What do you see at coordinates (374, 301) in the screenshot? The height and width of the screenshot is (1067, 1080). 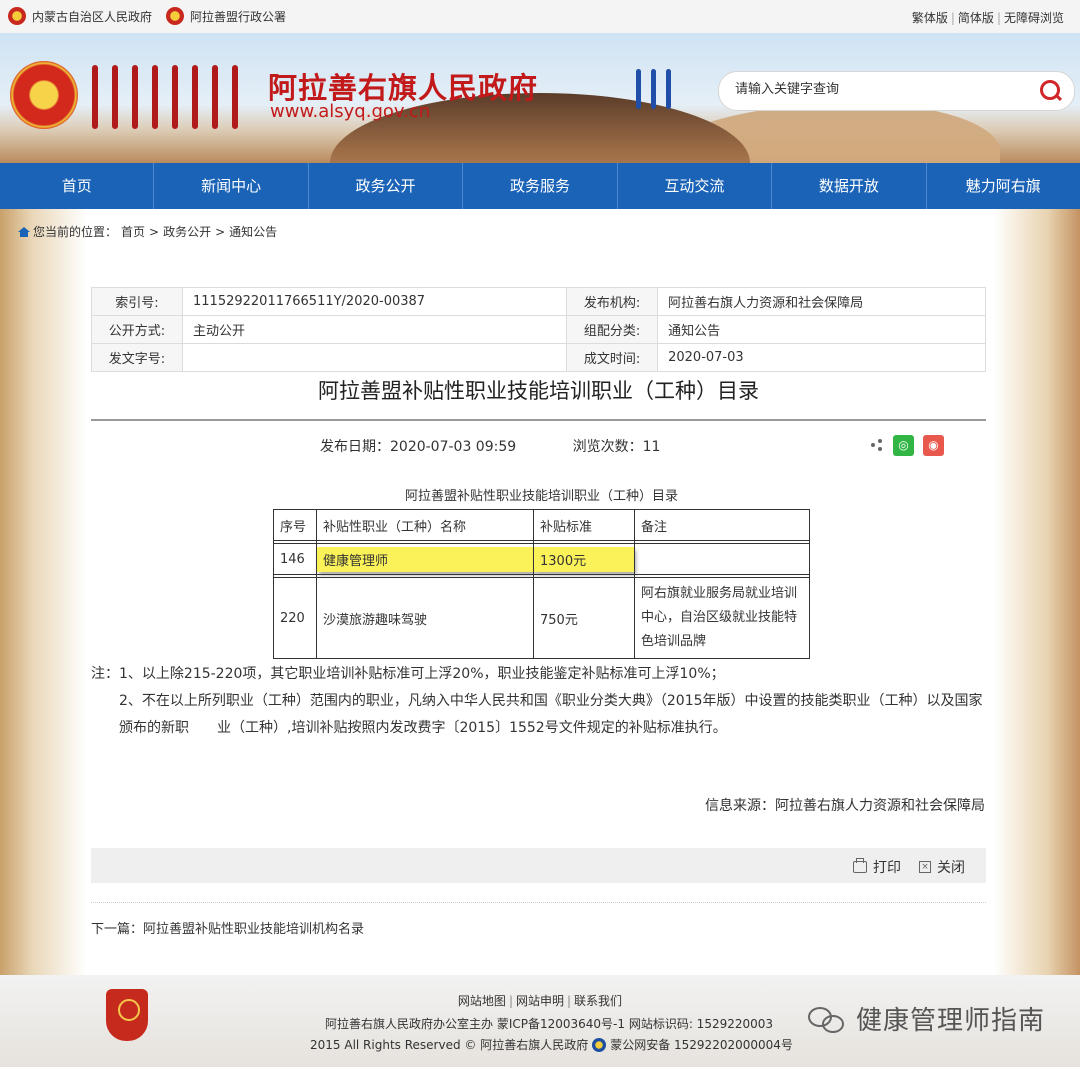 I see `meta-index-value: 11152922011766511Y/2020-00387` at bounding box center [374, 301].